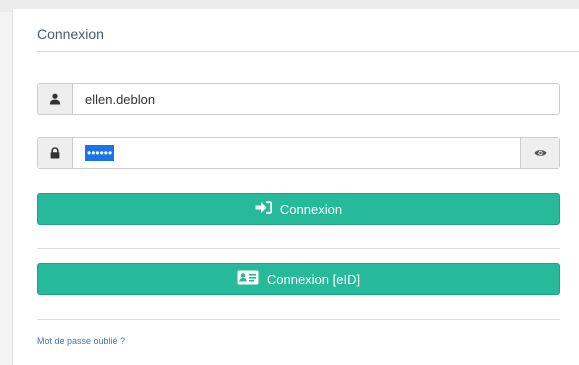 The width and height of the screenshot is (579, 365). Describe the element at coordinates (55, 99) in the screenshot. I see `user-icon` at that location.